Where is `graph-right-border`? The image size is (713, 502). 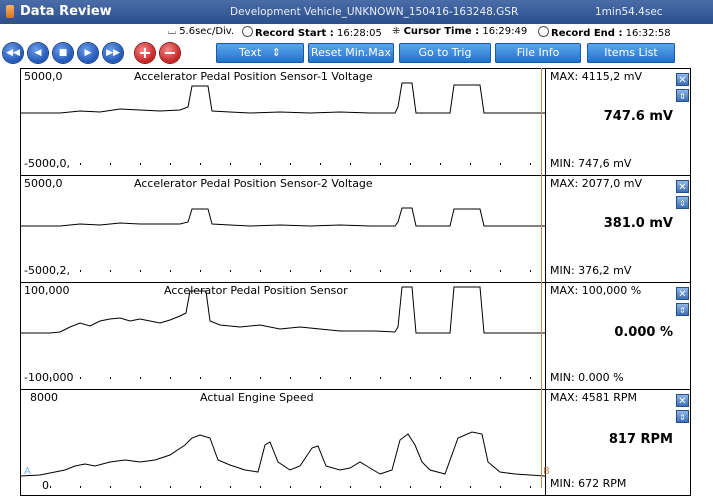
graph-right-border is located at coordinates (690, 282).